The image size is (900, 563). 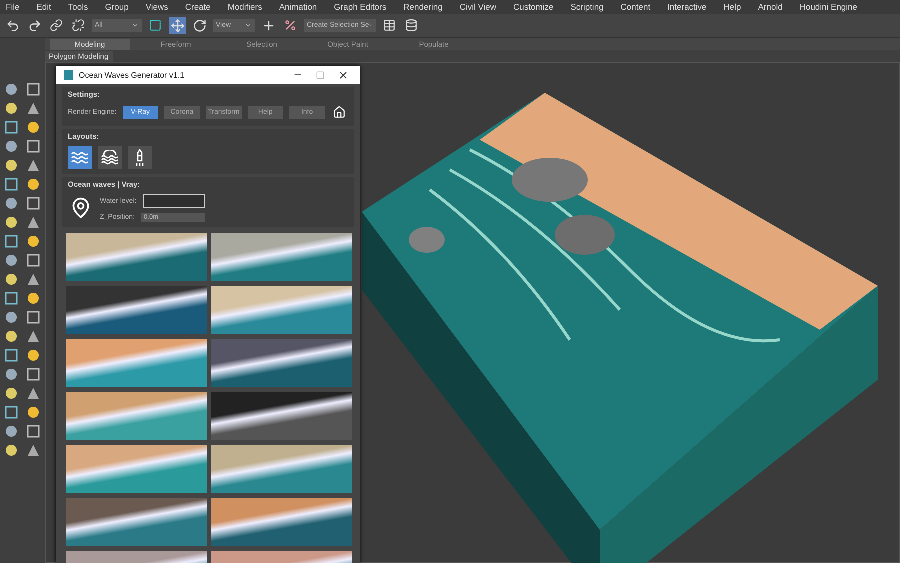 What do you see at coordinates (411, 25) in the screenshot?
I see `database-icon` at bounding box center [411, 25].